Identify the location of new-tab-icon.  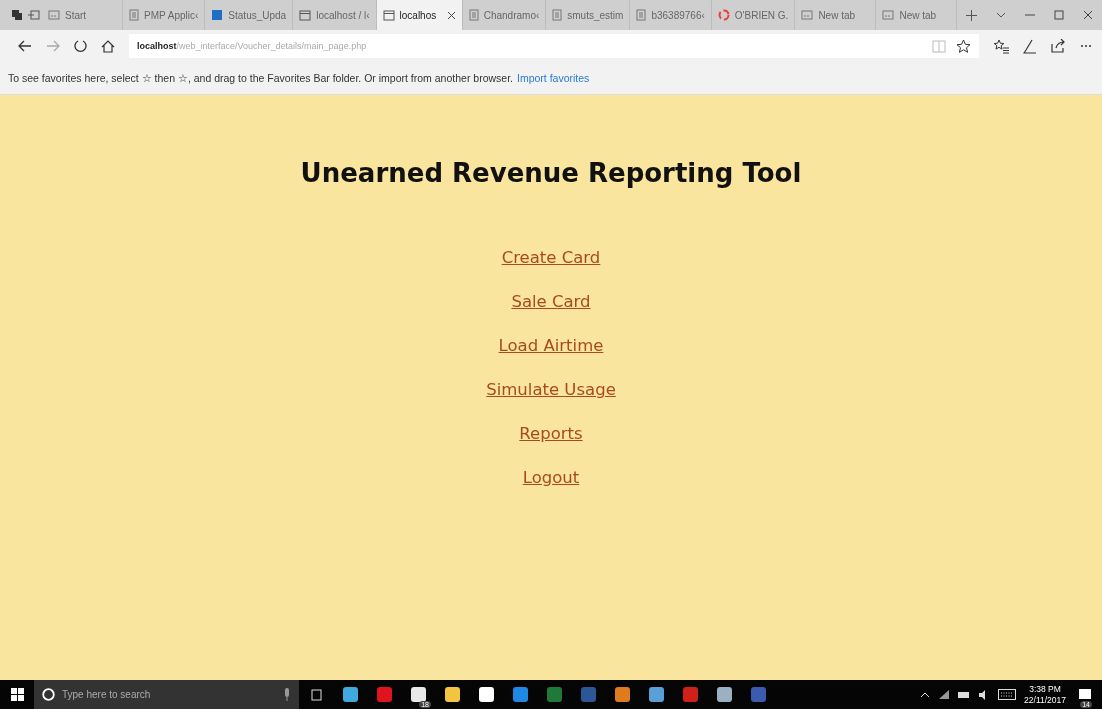
(972, 15).